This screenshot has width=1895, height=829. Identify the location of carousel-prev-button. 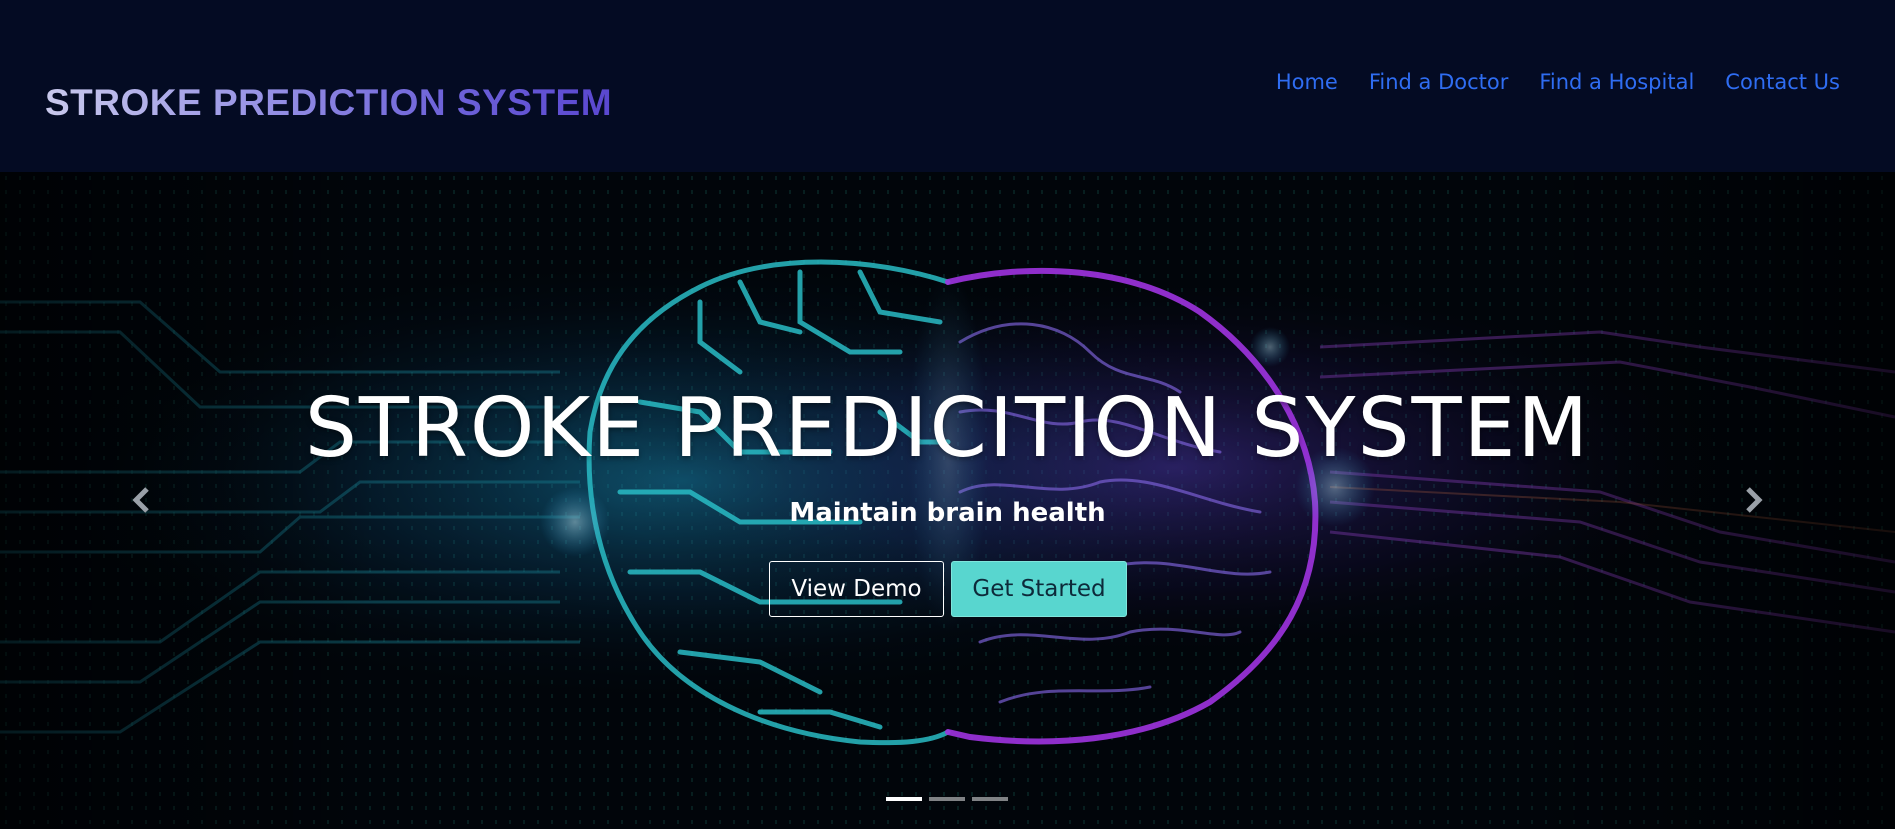
(142, 500).